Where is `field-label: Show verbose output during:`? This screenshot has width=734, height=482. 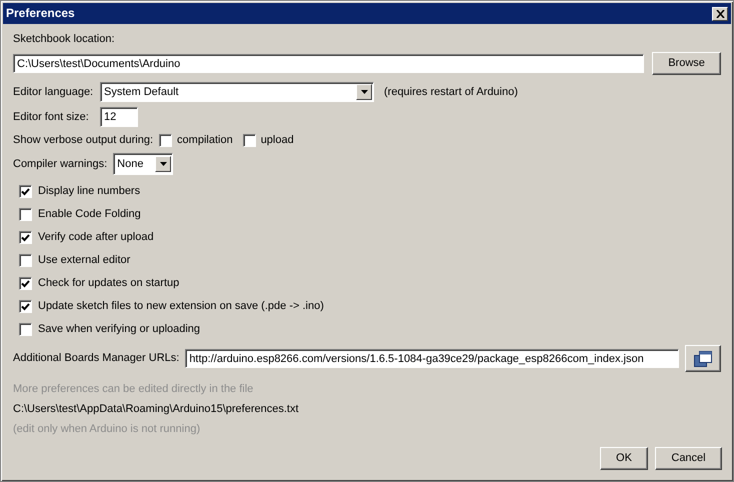 field-label: Show verbose output during: is located at coordinates (83, 141).